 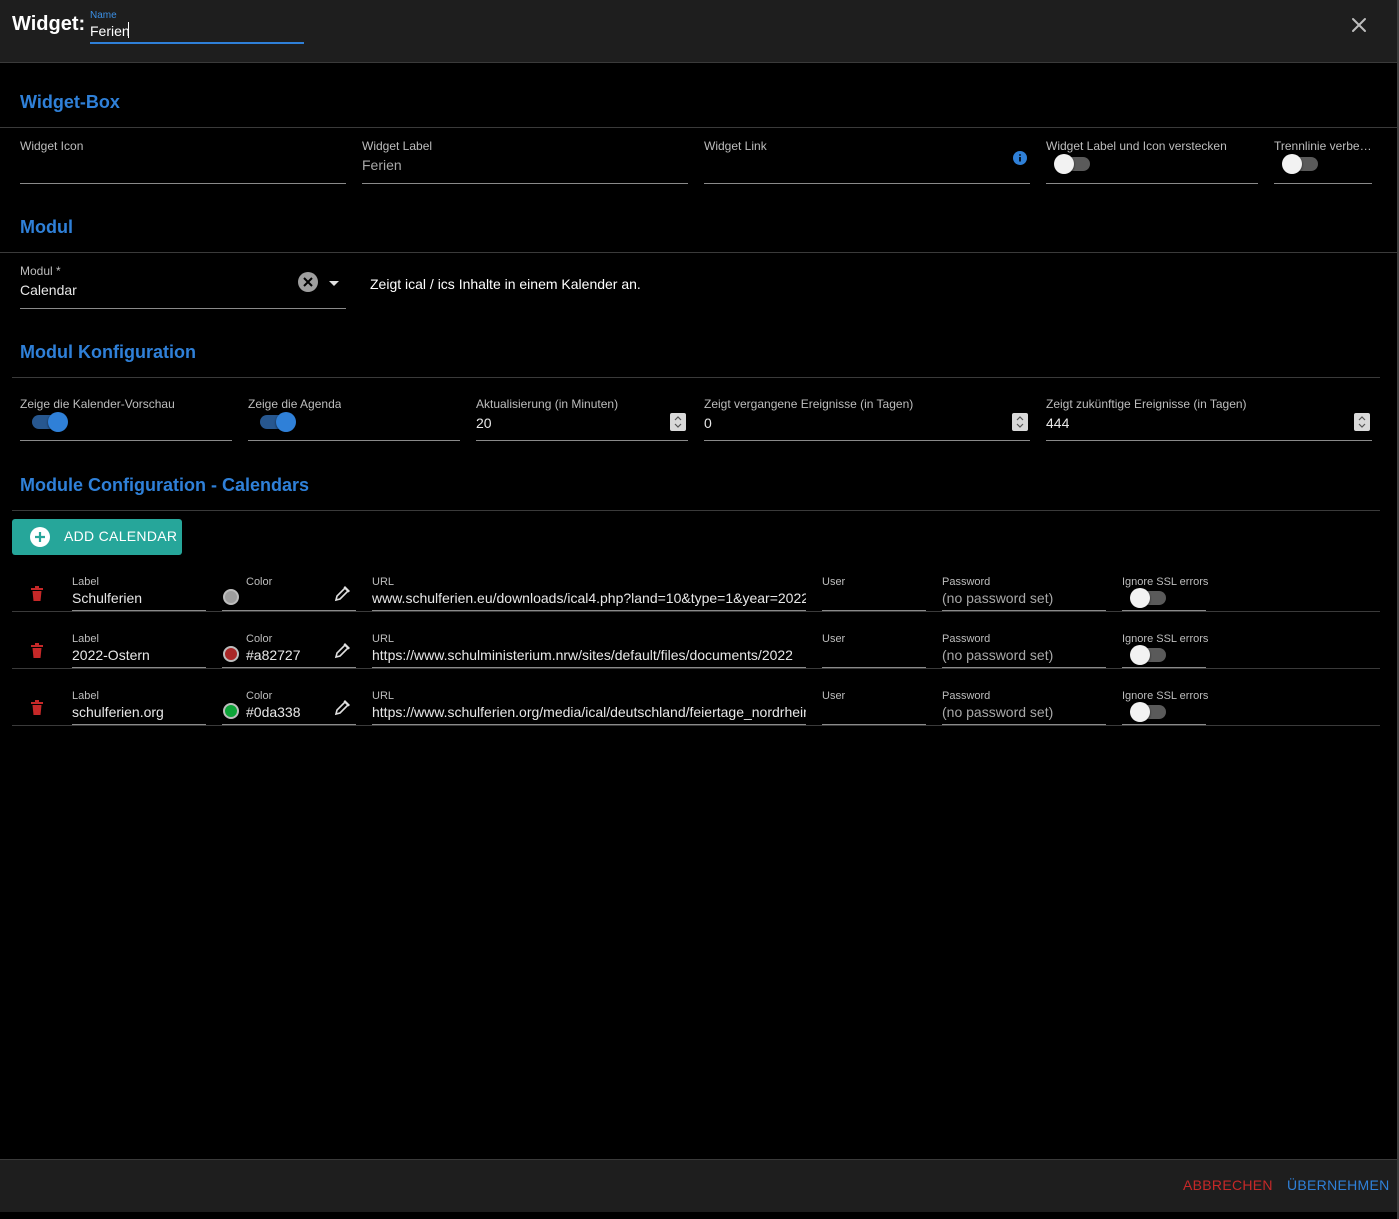 What do you see at coordinates (108, 352) in the screenshot?
I see `modul-config-heading: Modul Konfiguration` at bounding box center [108, 352].